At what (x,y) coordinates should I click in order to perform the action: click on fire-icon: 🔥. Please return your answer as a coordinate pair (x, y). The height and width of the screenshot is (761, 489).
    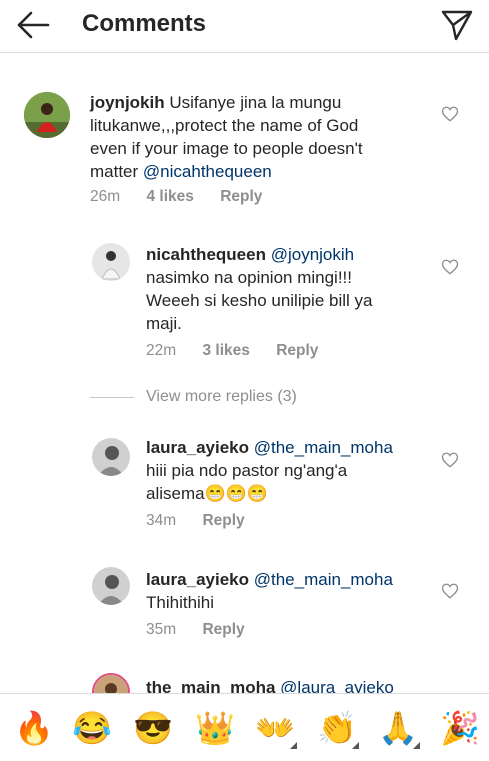
    Looking at the image, I should click on (34, 728).